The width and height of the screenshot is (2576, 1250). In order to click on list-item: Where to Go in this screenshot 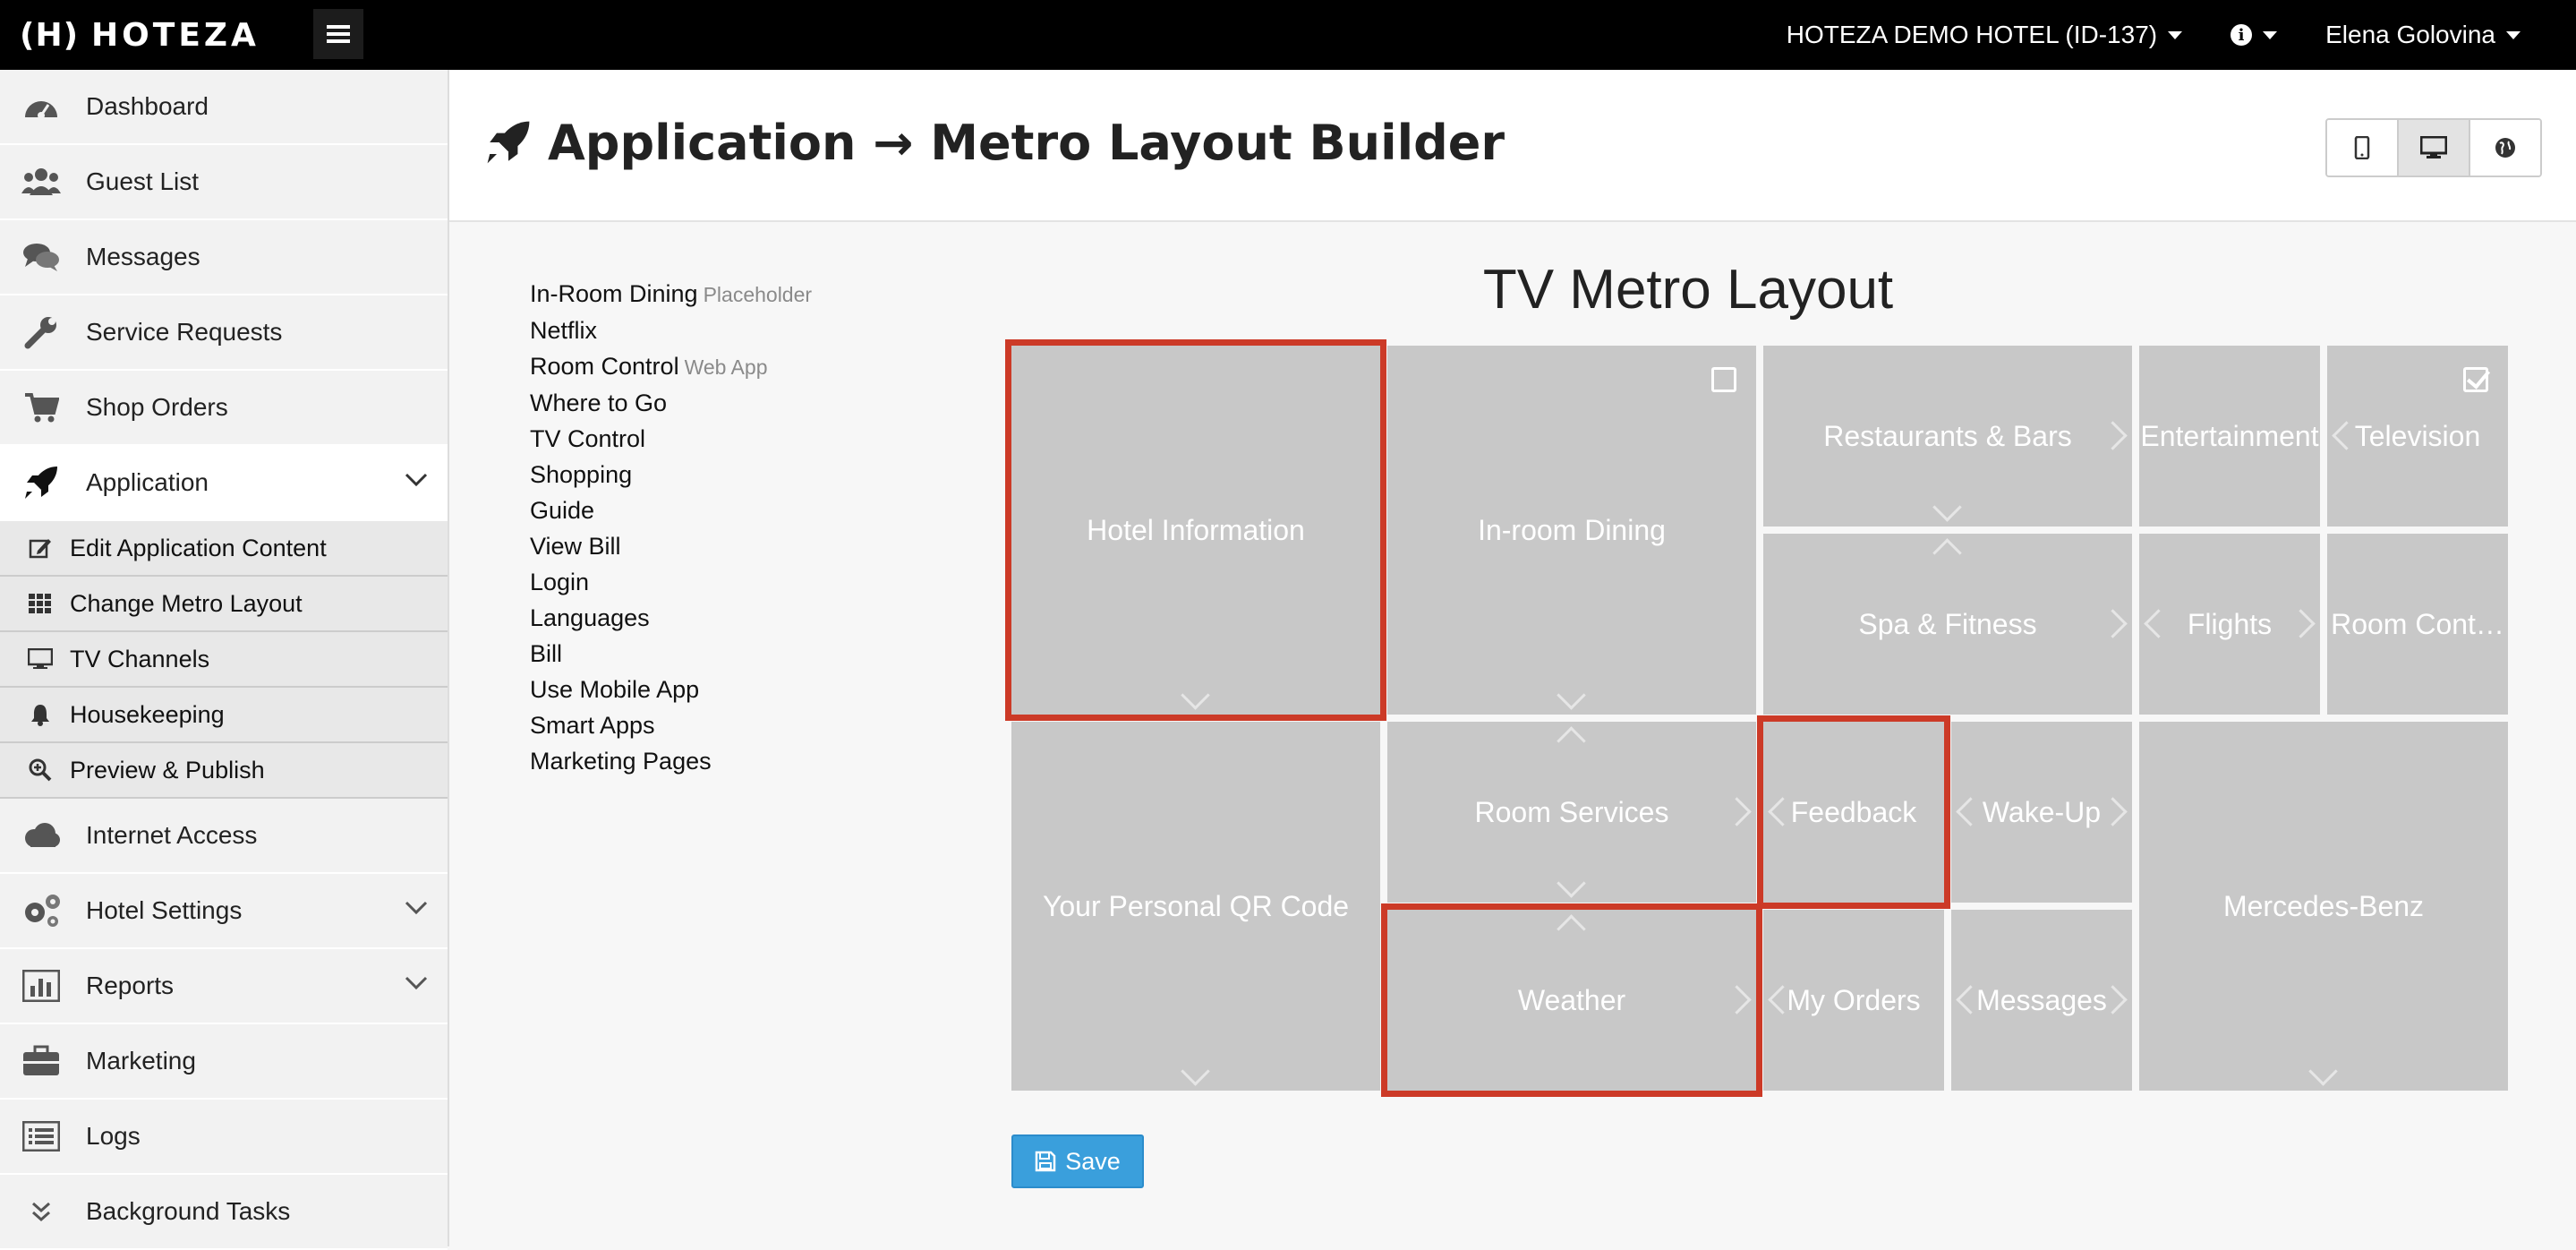, I will do `click(671, 403)`.